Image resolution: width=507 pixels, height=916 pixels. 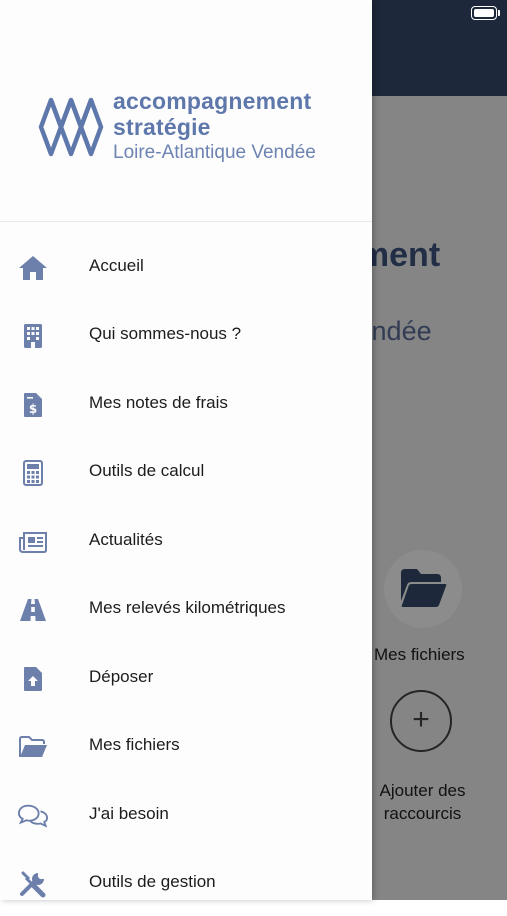 What do you see at coordinates (186, 677) in the screenshot?
I see `menu-item-deposer: Déposer` at bounding box center [186, 677].